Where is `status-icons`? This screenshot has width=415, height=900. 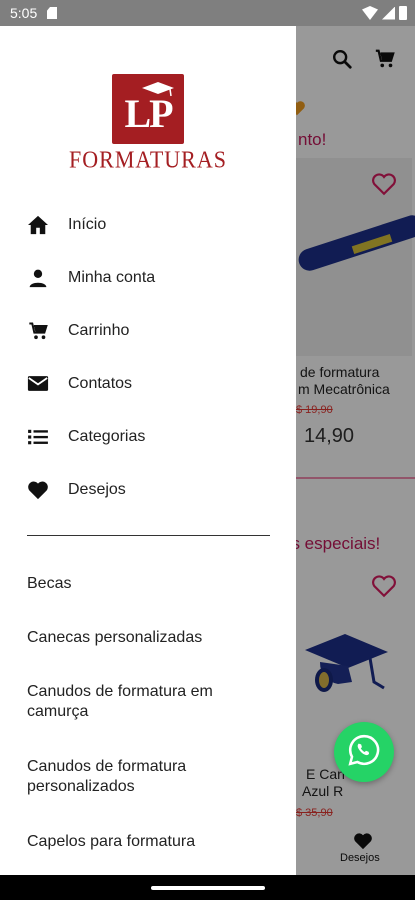
status-icons is located at coordinates (384, 13).